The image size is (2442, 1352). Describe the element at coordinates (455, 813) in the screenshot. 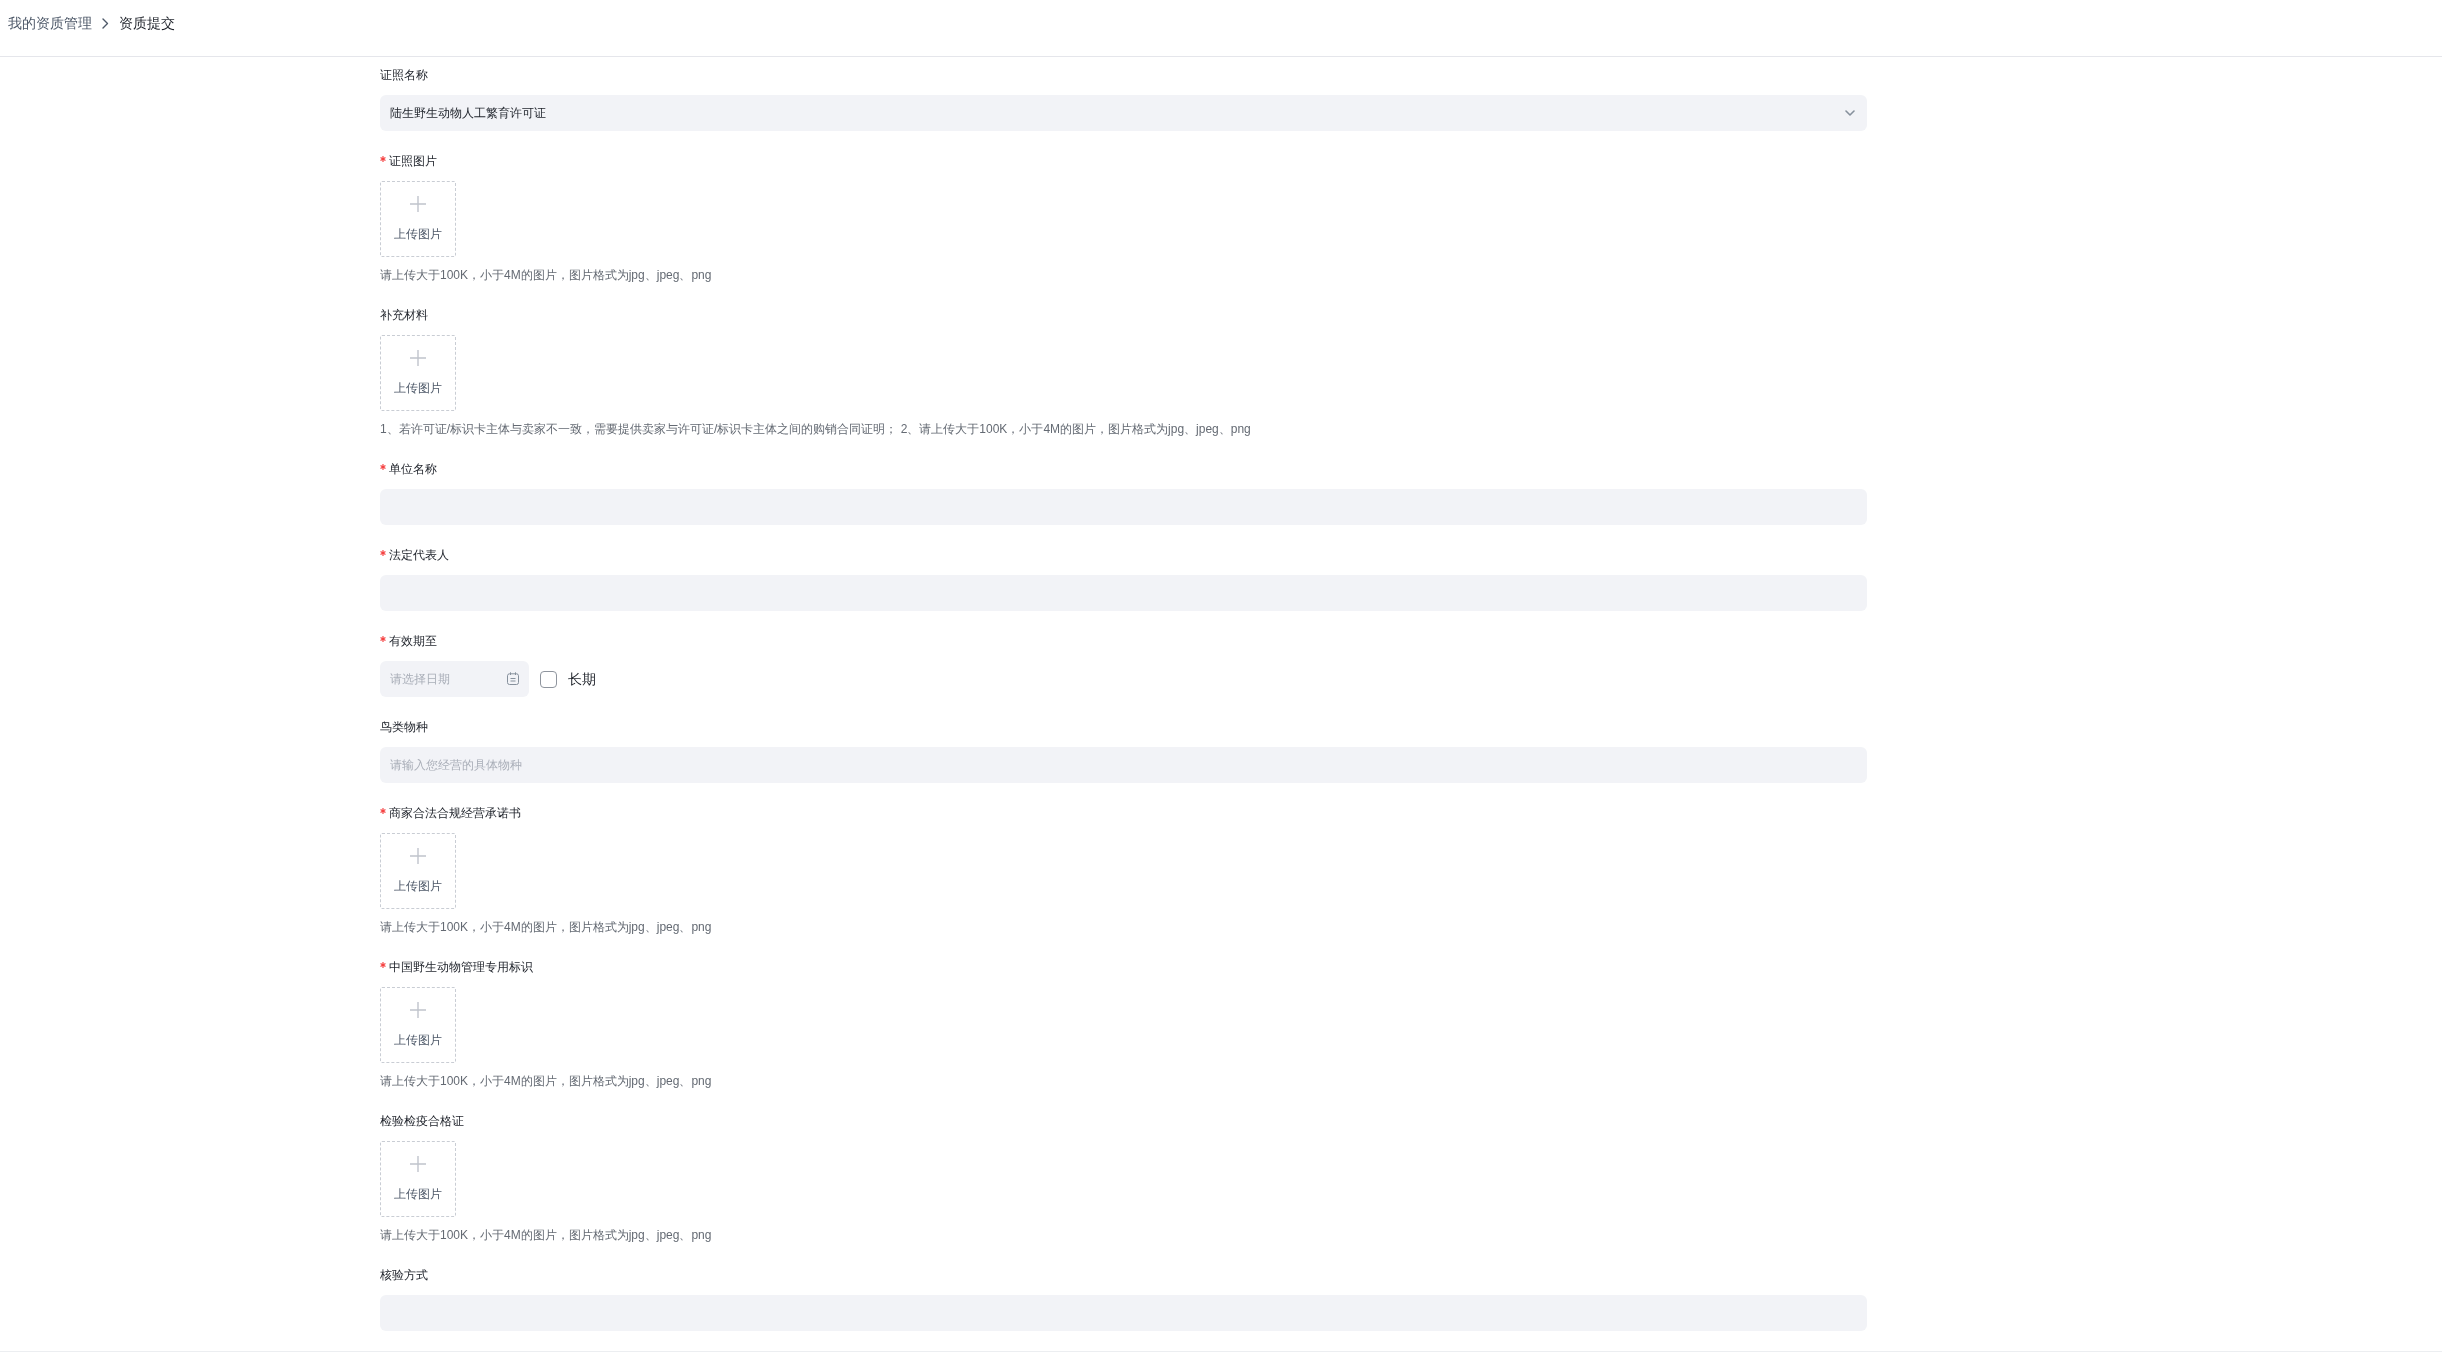

I see `field-label: 商家合法合规经营承诺书` at that location.